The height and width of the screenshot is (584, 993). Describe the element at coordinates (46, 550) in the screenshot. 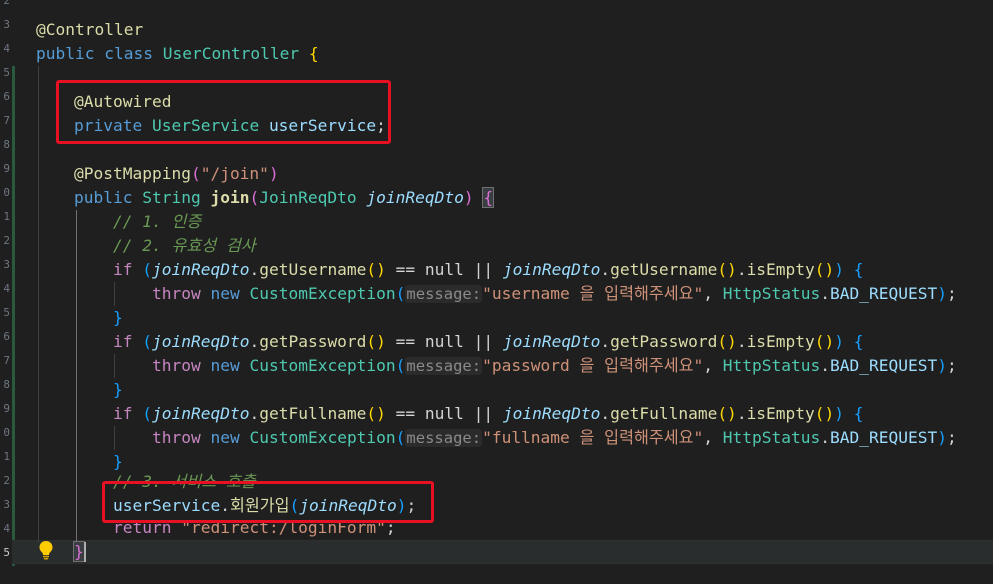

I see `lightbulb-icon` at that location.